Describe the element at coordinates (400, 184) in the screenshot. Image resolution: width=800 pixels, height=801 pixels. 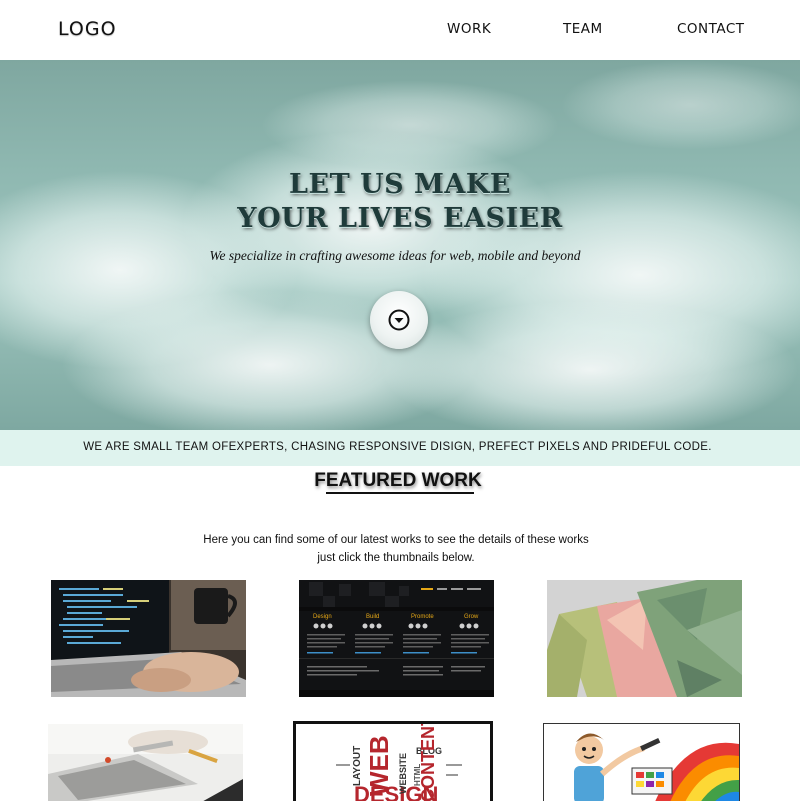
I see `hero-title-line1: LET US MAKE` at that location.